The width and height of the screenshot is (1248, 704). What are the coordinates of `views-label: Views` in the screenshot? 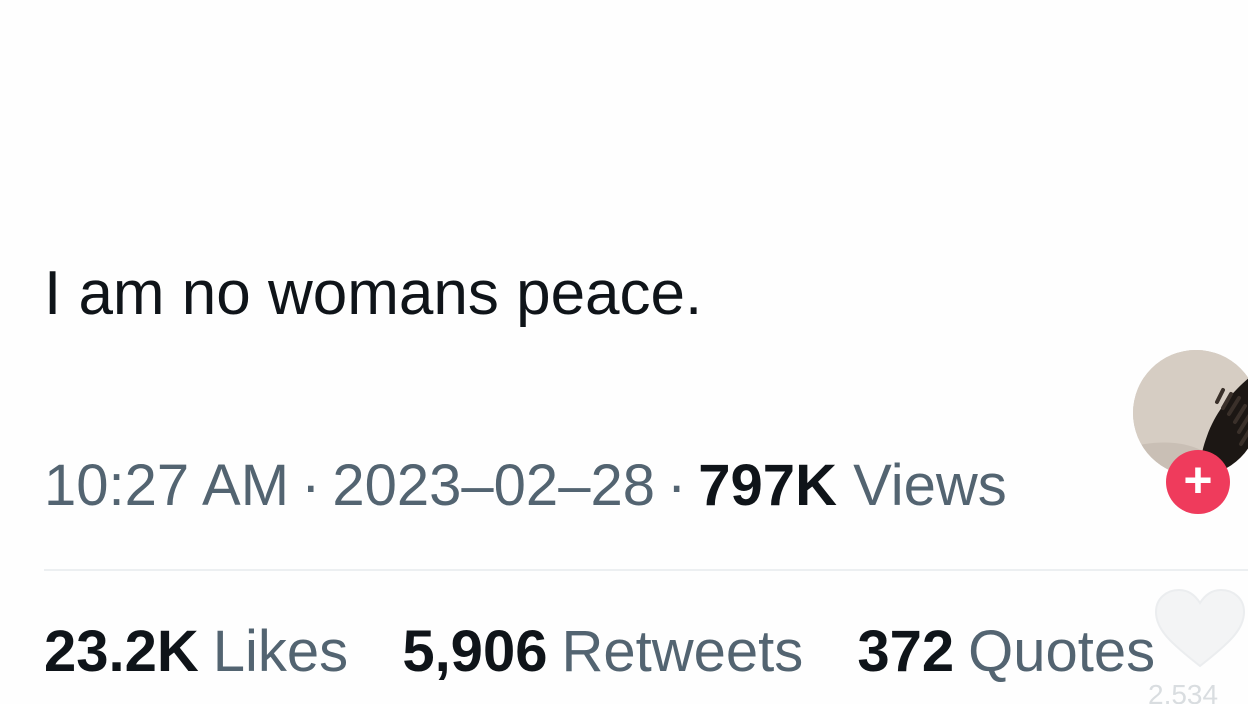 It's located at (930, 485).